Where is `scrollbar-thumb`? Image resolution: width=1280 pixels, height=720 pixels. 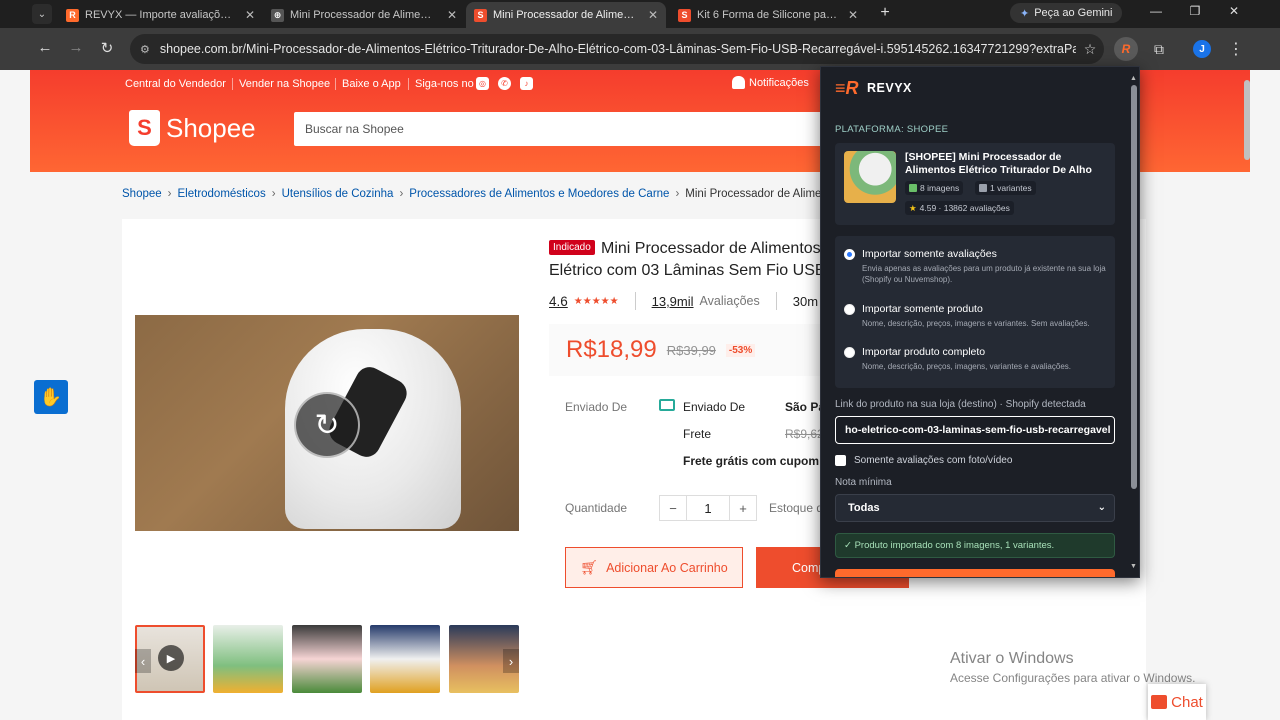 scrollbar-thumb is located at coordinates (1134, 287).